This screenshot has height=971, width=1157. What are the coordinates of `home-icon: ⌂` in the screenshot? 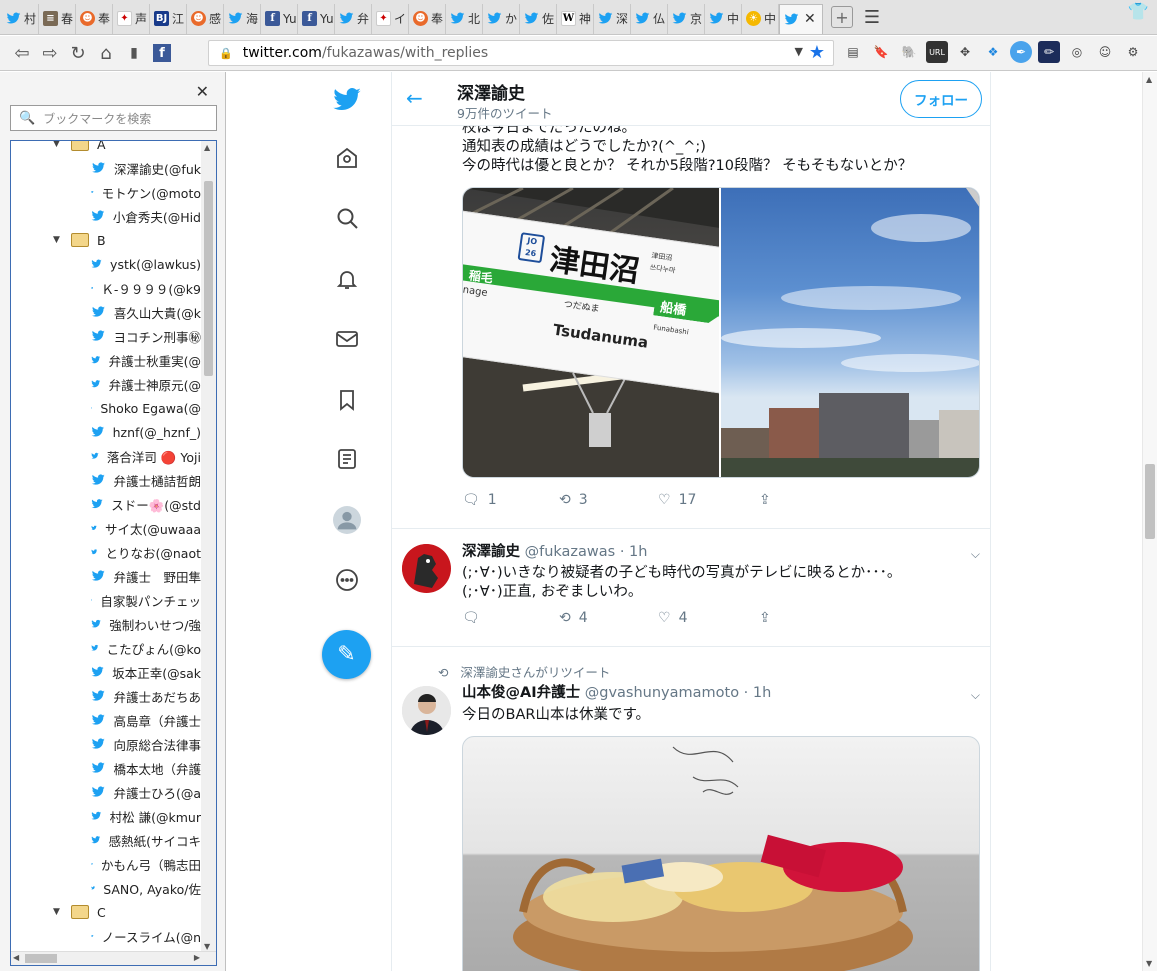 It's located at (106, 53).